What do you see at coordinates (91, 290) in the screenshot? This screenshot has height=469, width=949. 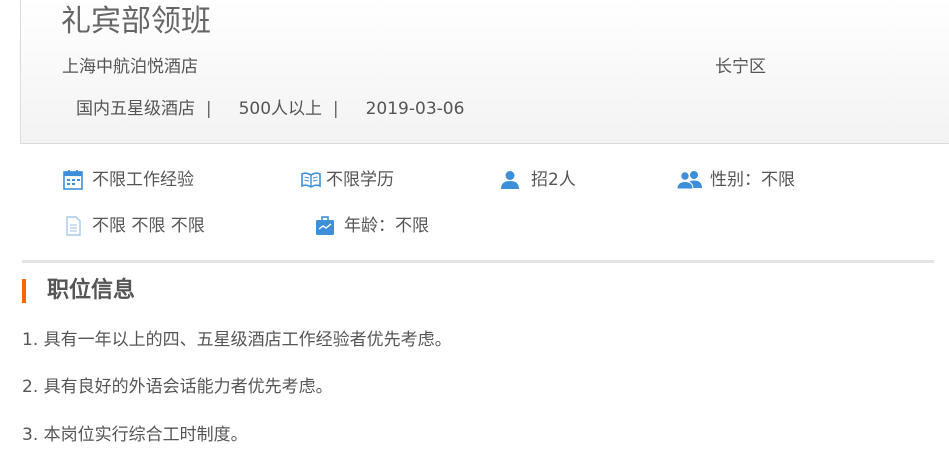 I see `section-title: 职位信息` at bounding box center [91, 290].